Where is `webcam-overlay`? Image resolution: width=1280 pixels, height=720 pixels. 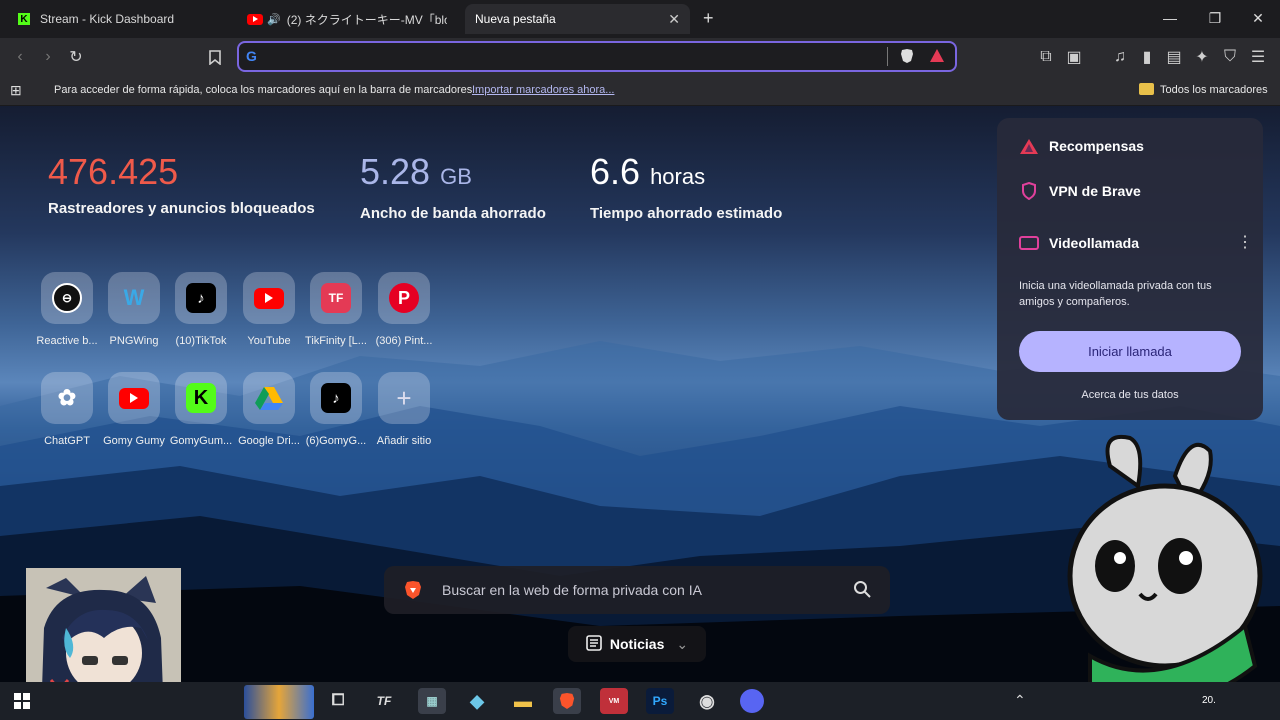
webcam-overlay is located at coordinates (103, 625).